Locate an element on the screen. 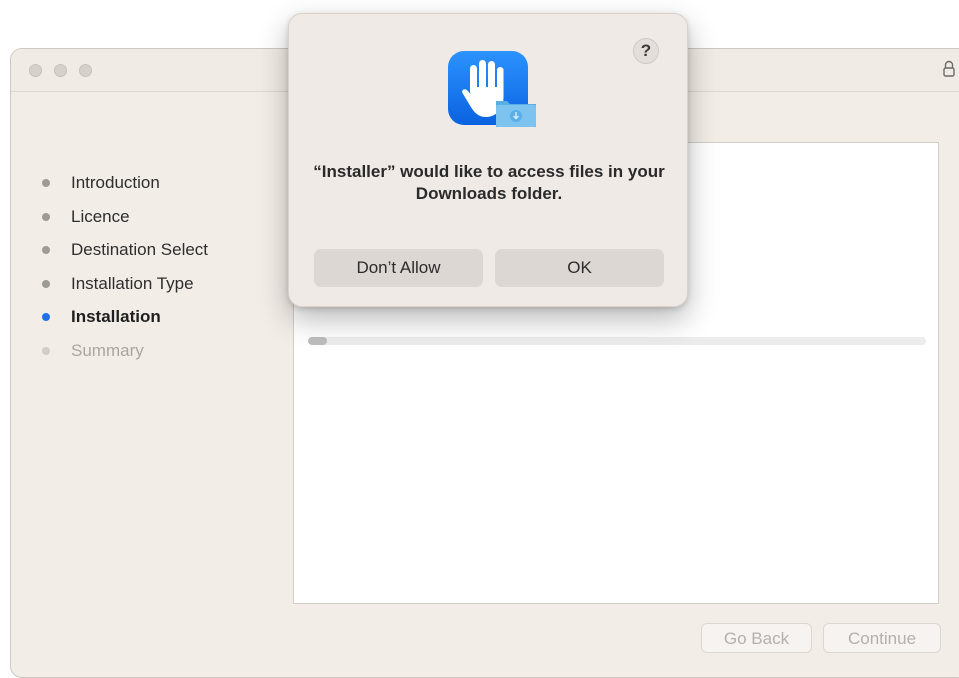 The height and width of the screenshot is (678, 959). step-label: Installation is located at coordinates (116, 316).